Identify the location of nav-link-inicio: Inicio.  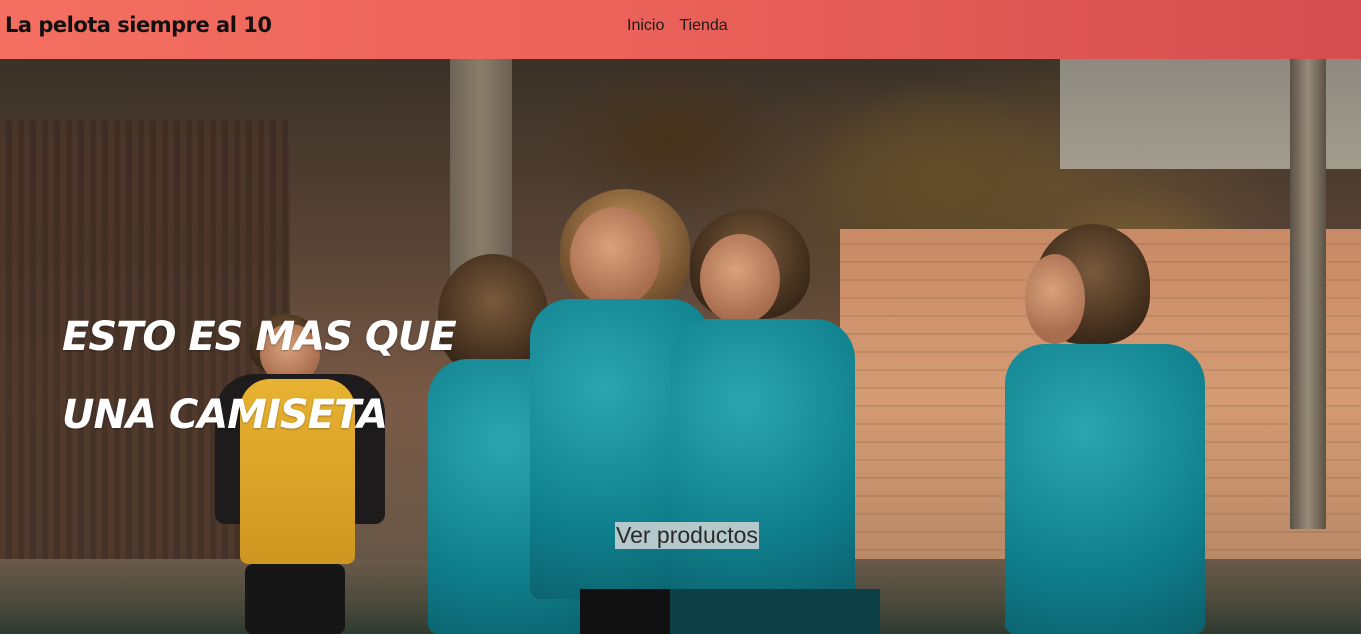
(645, 26).